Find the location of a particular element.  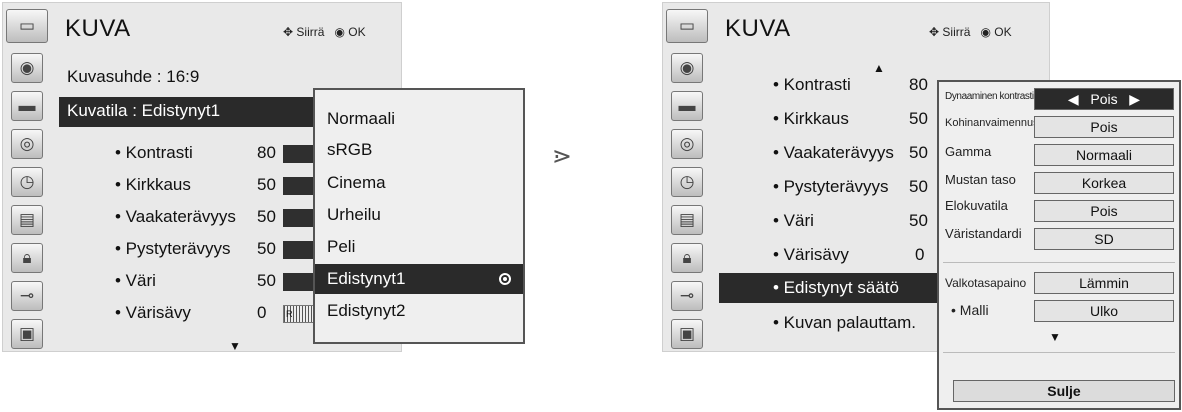

brightness-bar is located at coordinates (299, 186).